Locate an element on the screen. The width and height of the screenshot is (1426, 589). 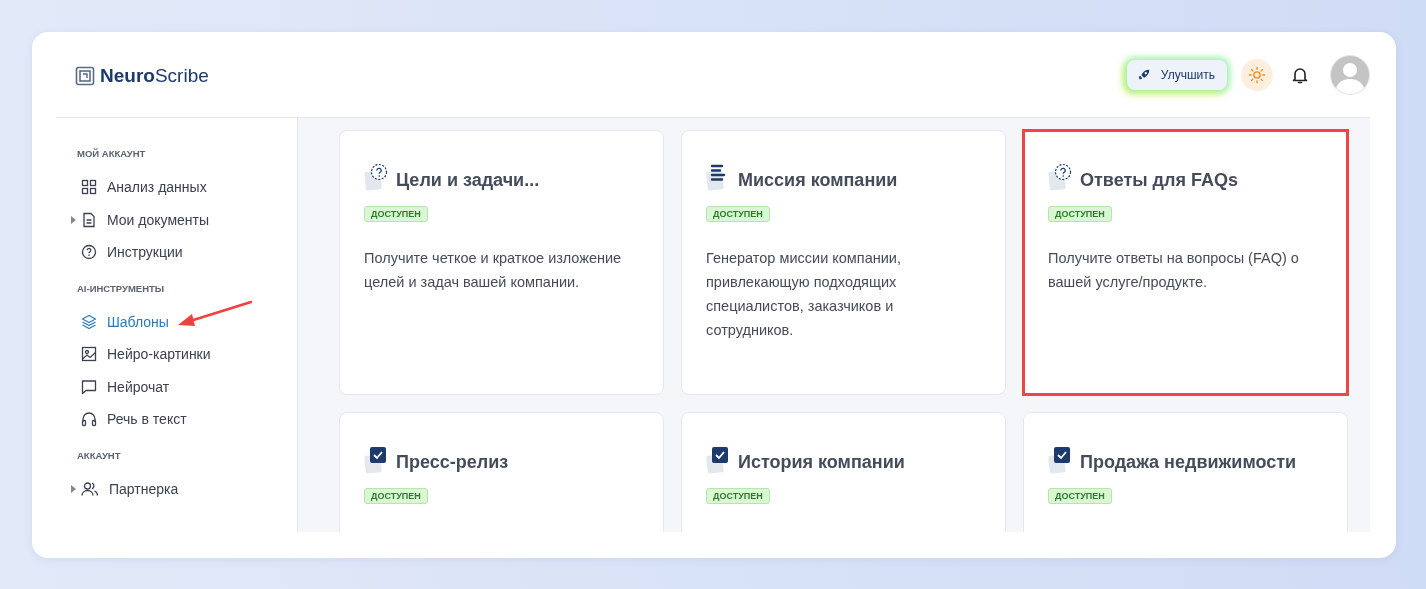
headphones-icon is located at coordinates (89, 419).